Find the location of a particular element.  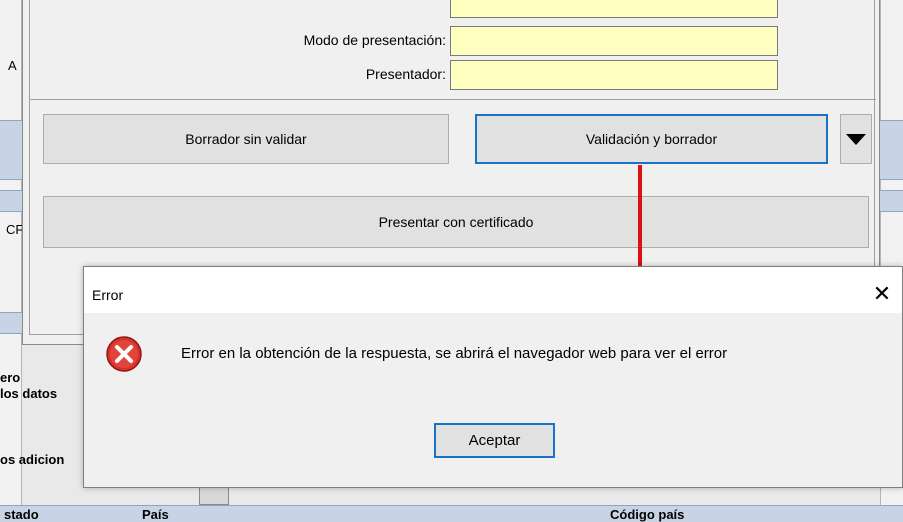

validate-and-draft-button: Validación y borrador is located at coordinates (651, 139).